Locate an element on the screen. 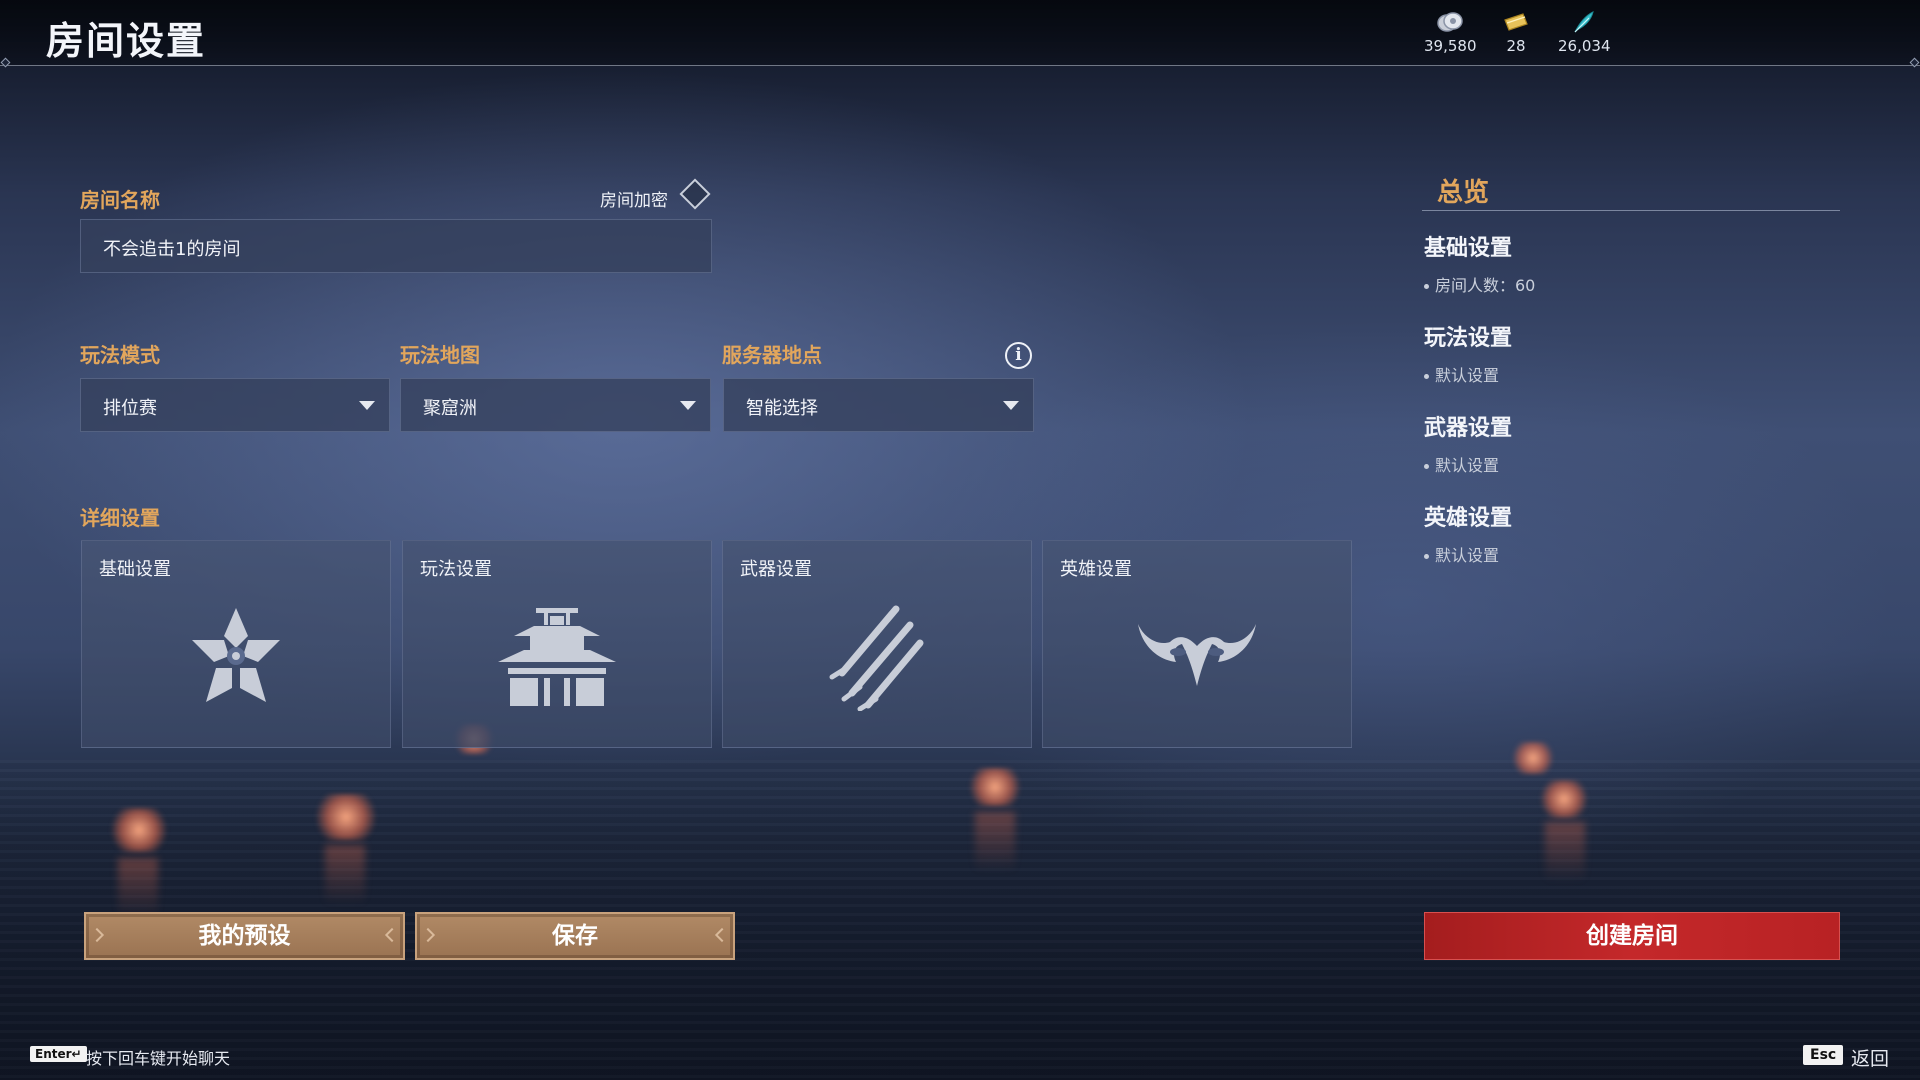  flower-icon is located at coordinates (236, 656).